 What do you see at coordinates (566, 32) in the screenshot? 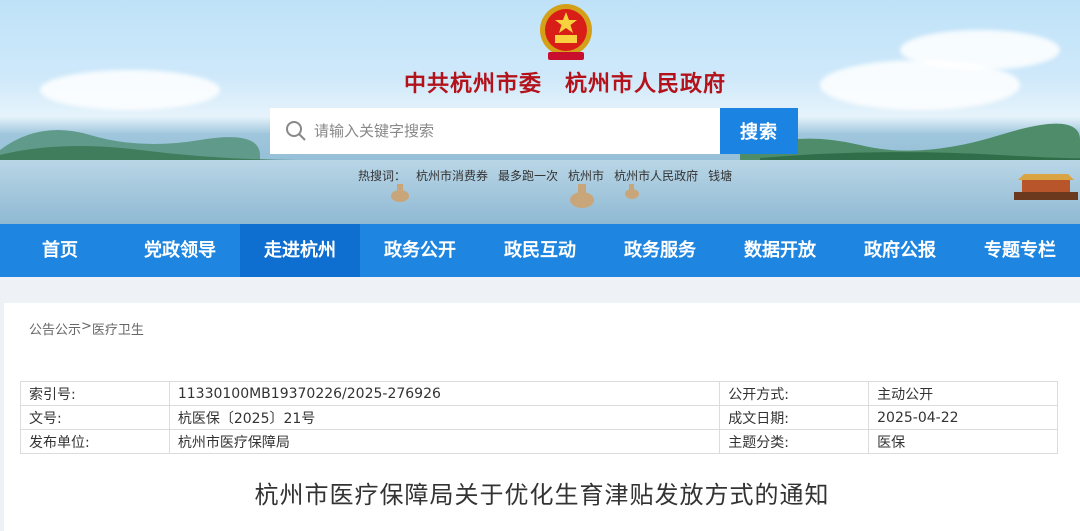
I see `national-emblem-icon` at bounding box center [566, 32].